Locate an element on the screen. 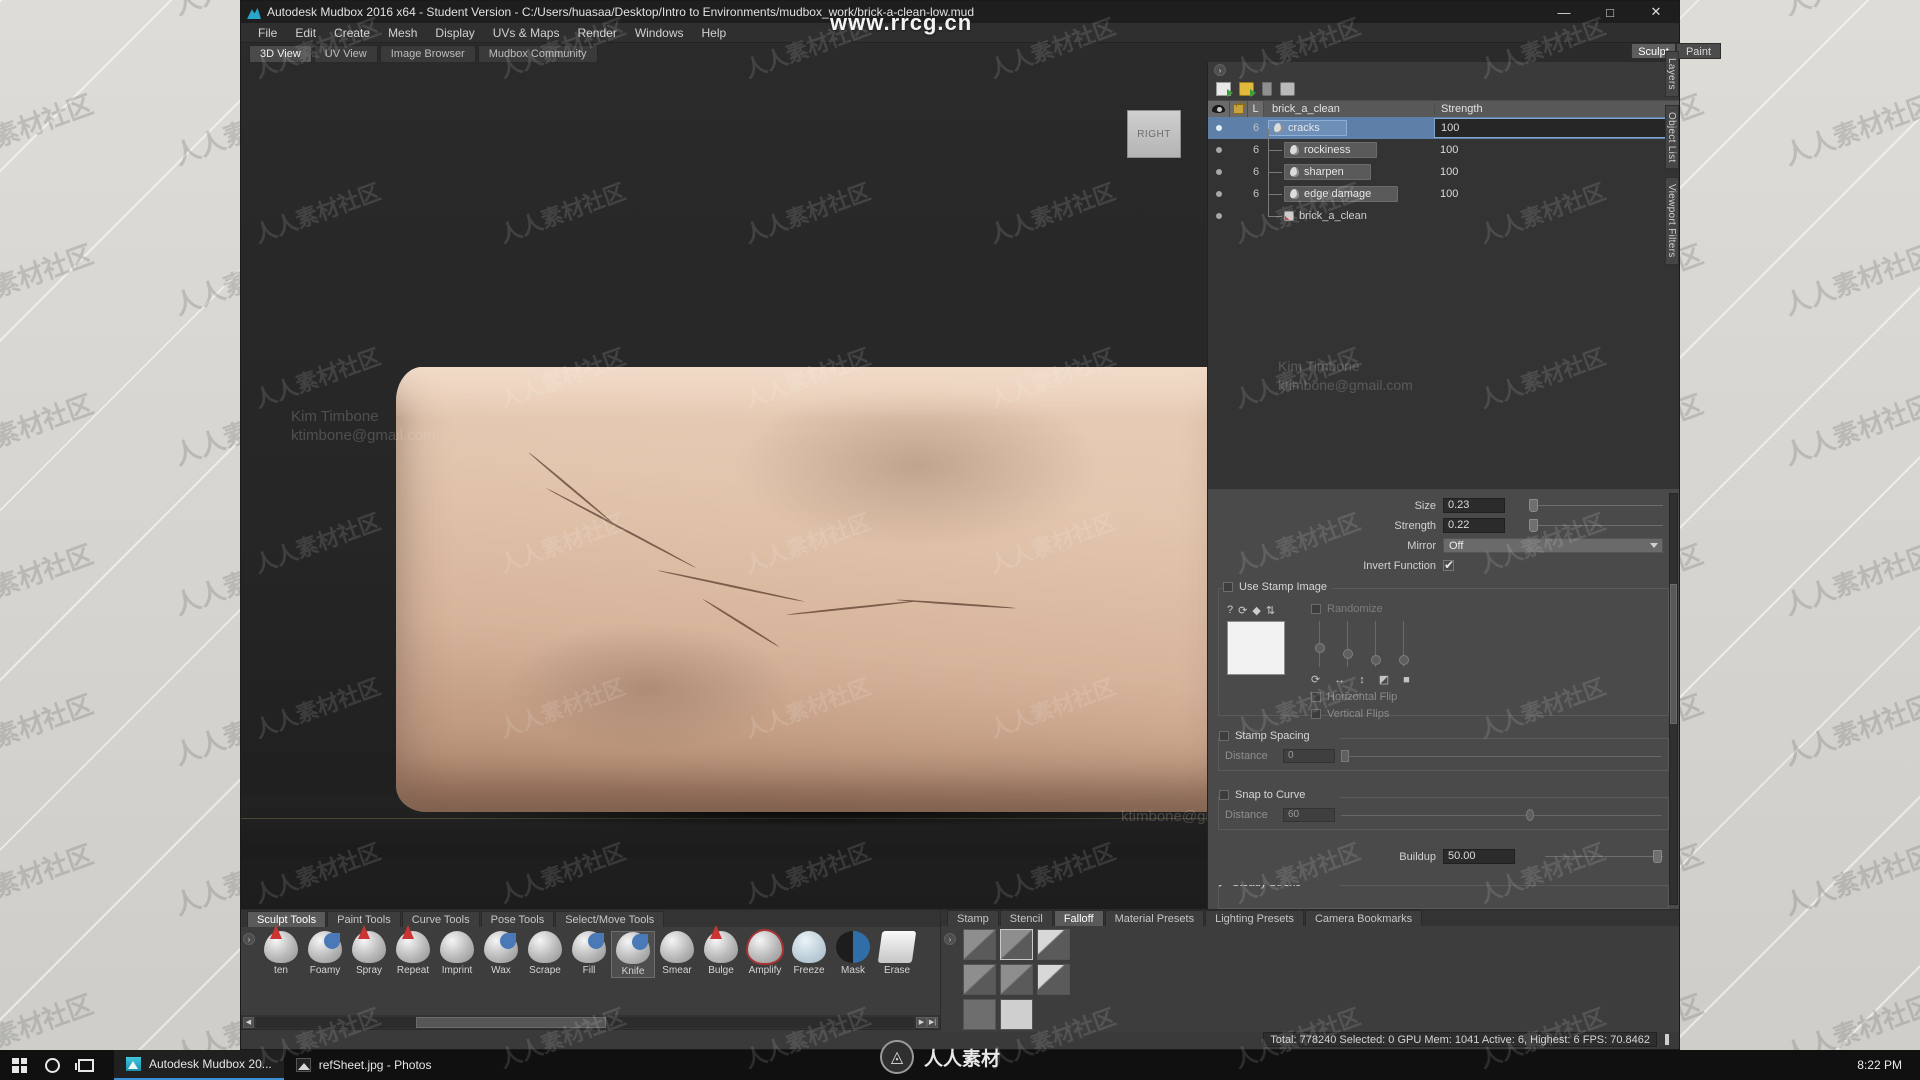  layer-row-rockiness: 6 rockiness 100 is located at coordinates (1443, 144).